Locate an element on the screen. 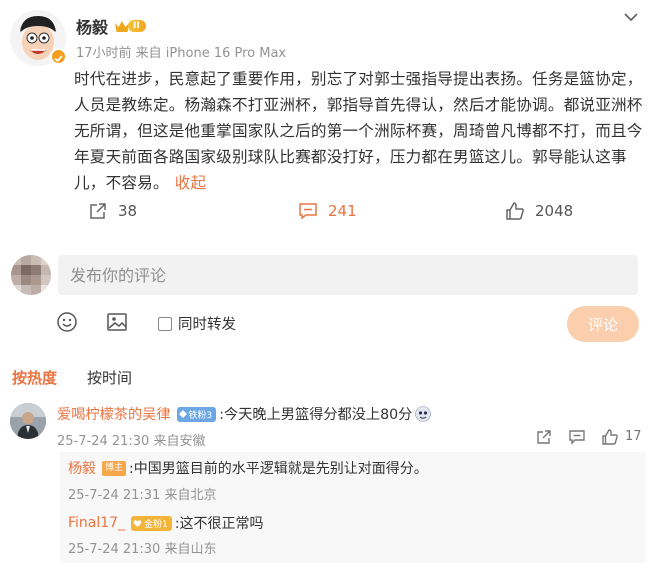 This screenshot has width=660, height=563. reply-author: Final17_ is located at coordinates (96, 523).